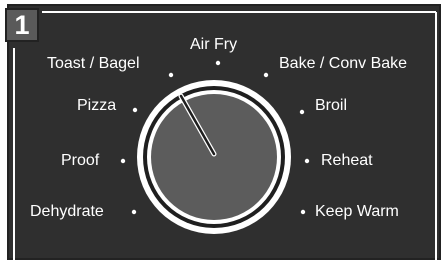 The height and width of the screenshot is (266, 448). What do you see at coordinates (343, 64) in the screenshot?
I see `label-bake-conv-bake: Bake / Conv Bake` at bounding box center [343, 64].